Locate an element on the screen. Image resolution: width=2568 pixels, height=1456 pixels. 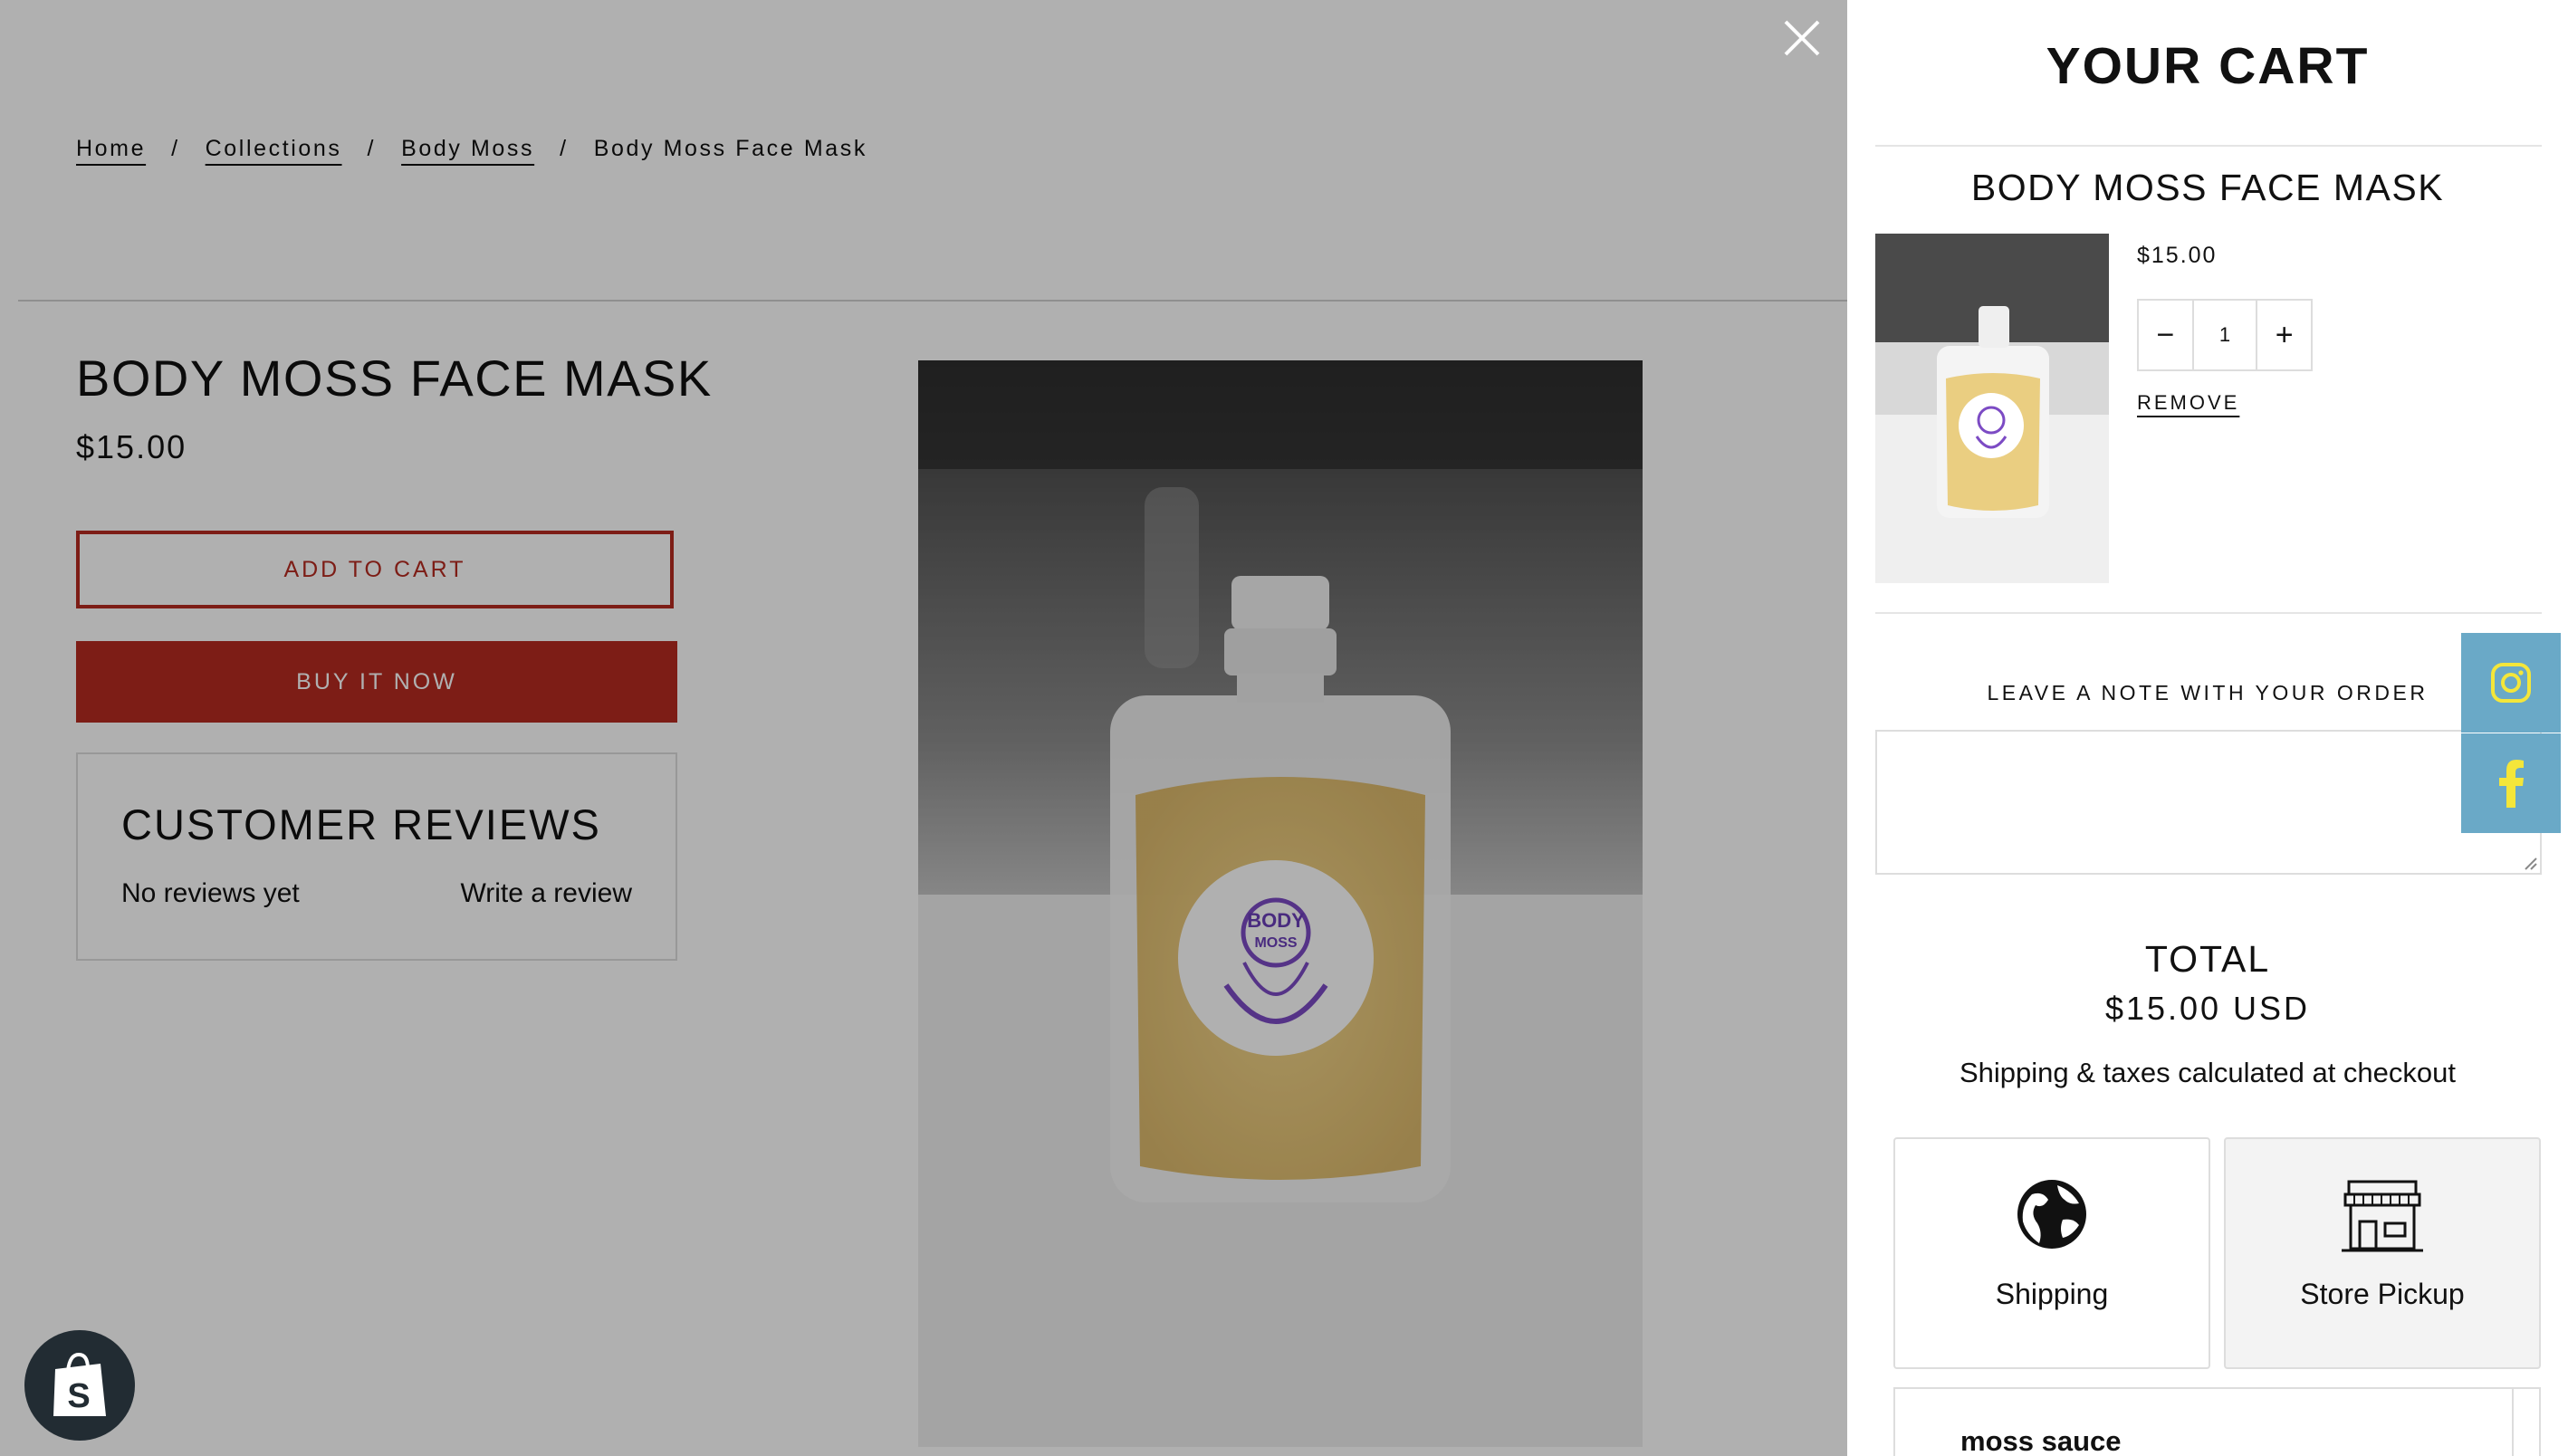
total-label: TOTAL is located at coordinates (2207, 959).